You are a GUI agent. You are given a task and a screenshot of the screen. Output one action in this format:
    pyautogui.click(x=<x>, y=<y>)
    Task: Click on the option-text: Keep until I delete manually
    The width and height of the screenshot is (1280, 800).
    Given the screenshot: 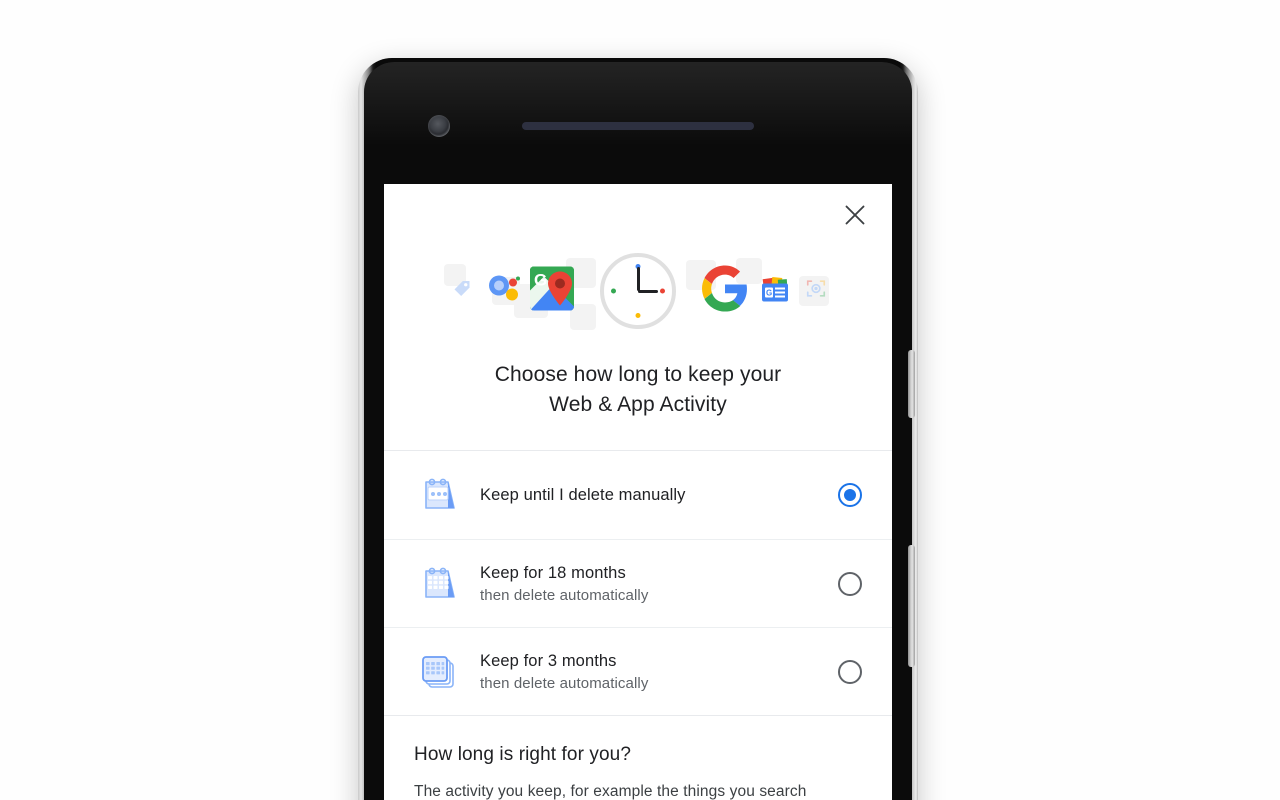 What is the action you would take?
    pyautogui.click(x=651, y=495)
    